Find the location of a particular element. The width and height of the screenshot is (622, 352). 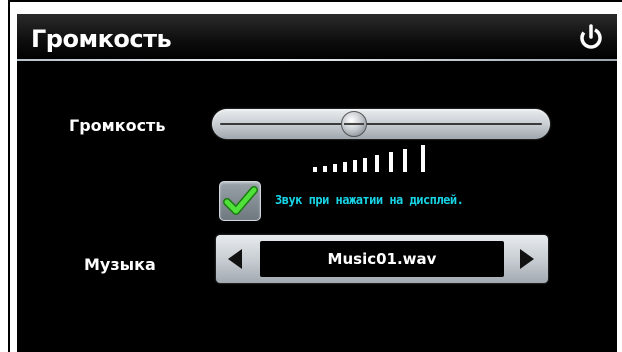

volume-slider is located at coordinates (381, 124).